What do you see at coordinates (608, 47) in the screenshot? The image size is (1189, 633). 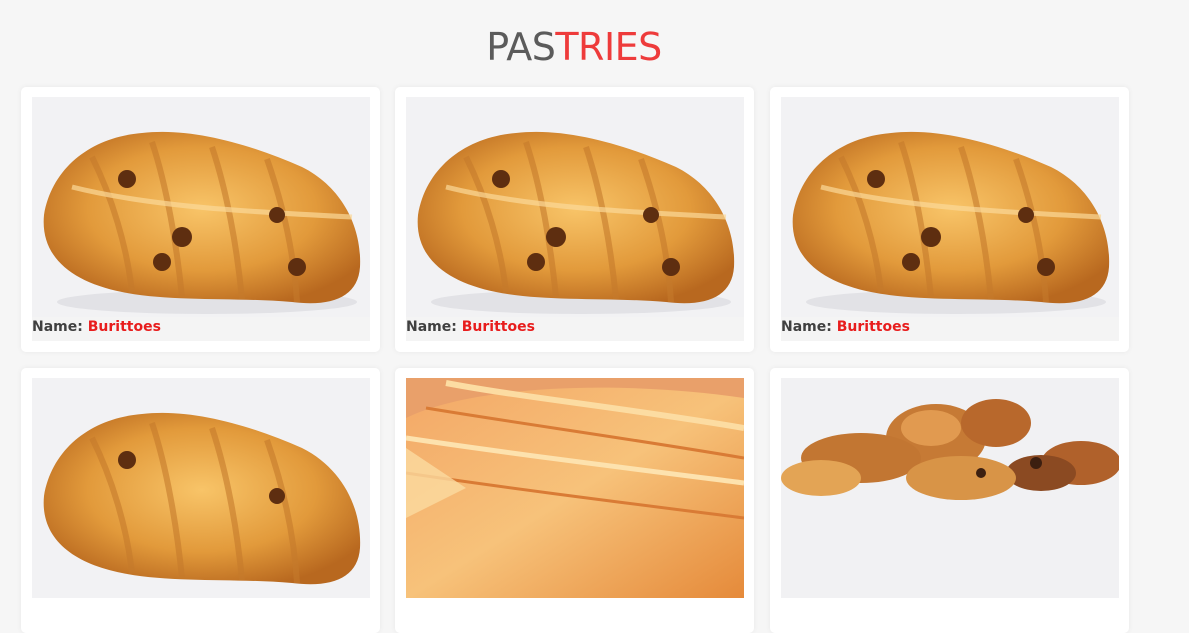 I see `page-title-part-2: TRIES` at bounding box center [608, 47].